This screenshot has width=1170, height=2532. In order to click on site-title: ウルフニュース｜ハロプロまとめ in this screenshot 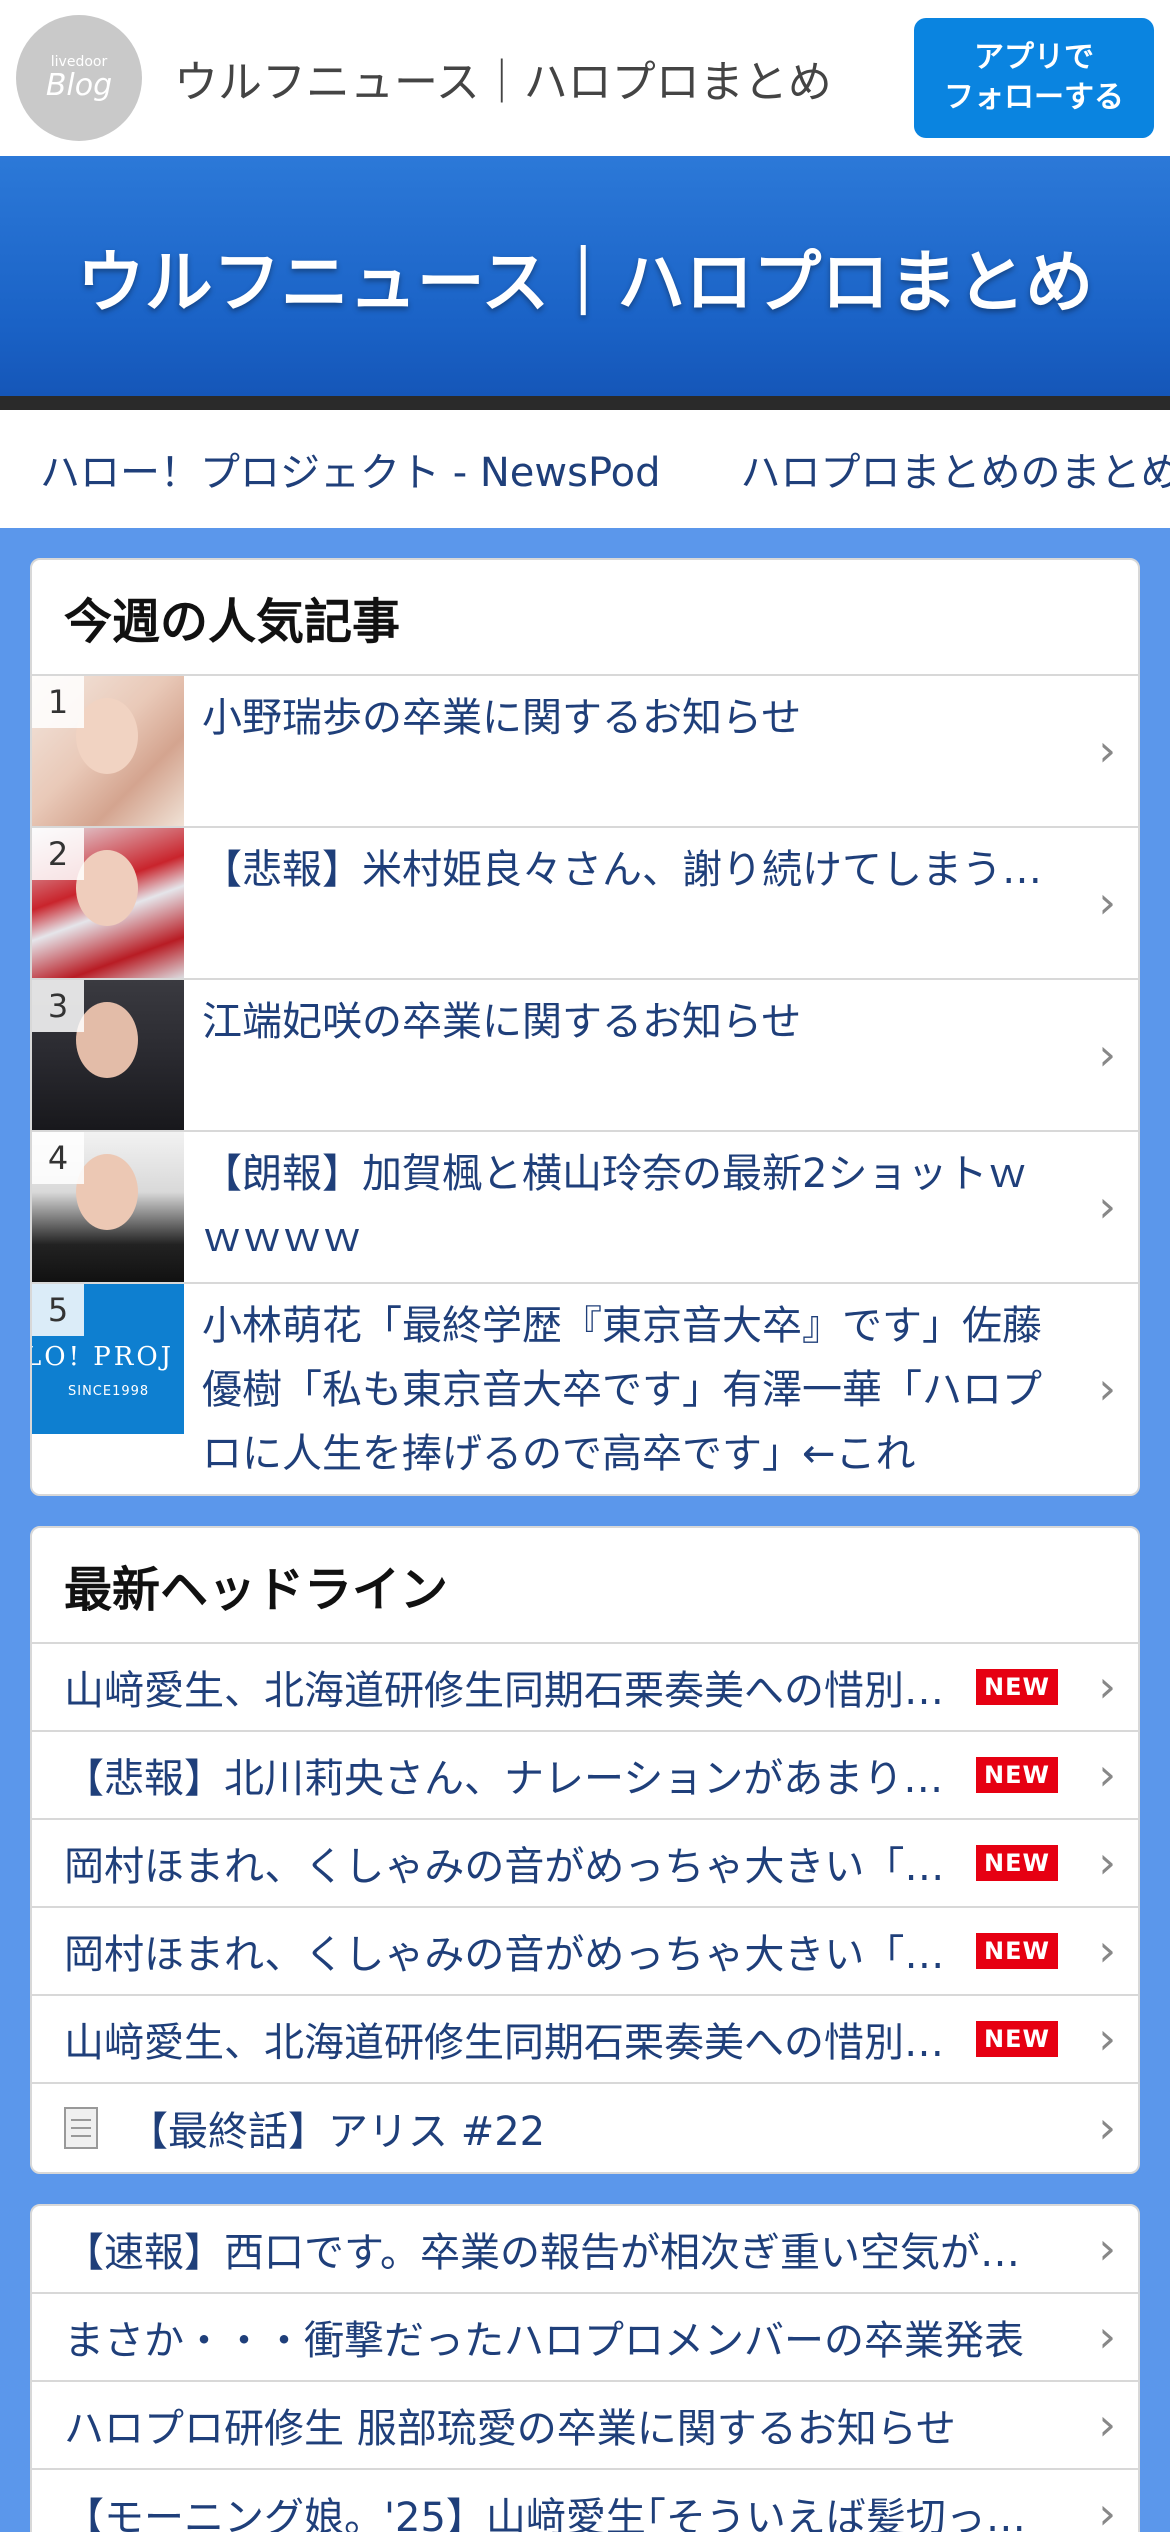, I will do `click(503, 78)`.